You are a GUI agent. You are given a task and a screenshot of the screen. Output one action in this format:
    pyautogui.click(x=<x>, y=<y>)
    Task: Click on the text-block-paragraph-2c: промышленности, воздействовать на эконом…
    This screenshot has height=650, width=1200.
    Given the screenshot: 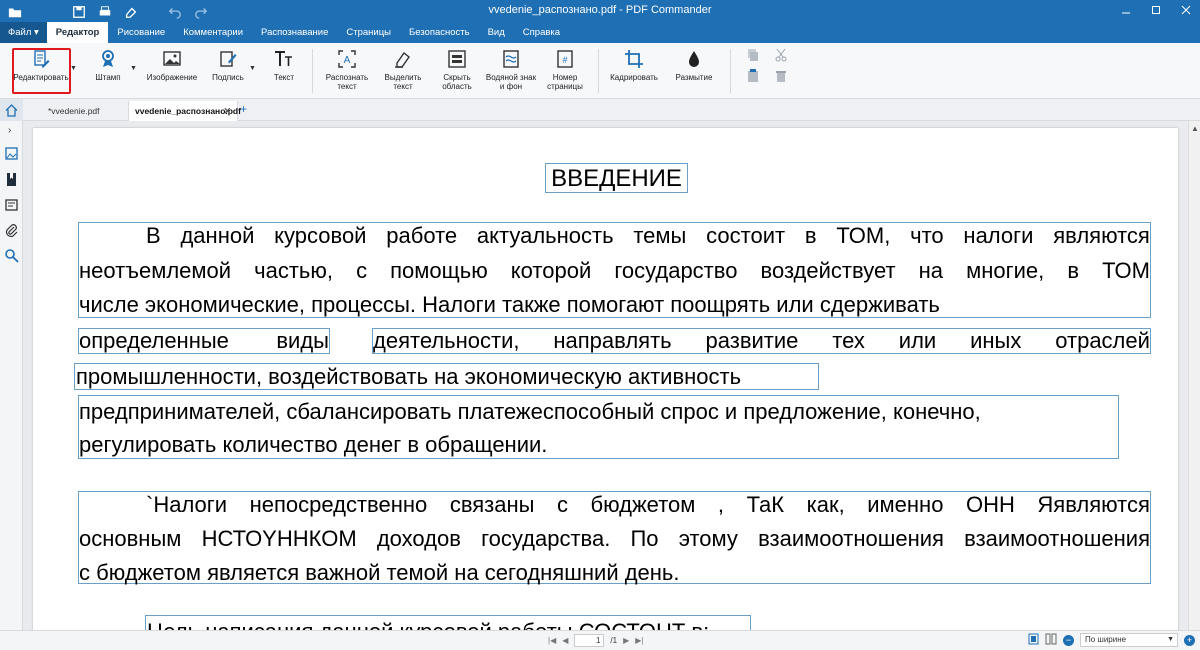 What is the action you would take?
    pyautogui.click(x=446, y=376)
    